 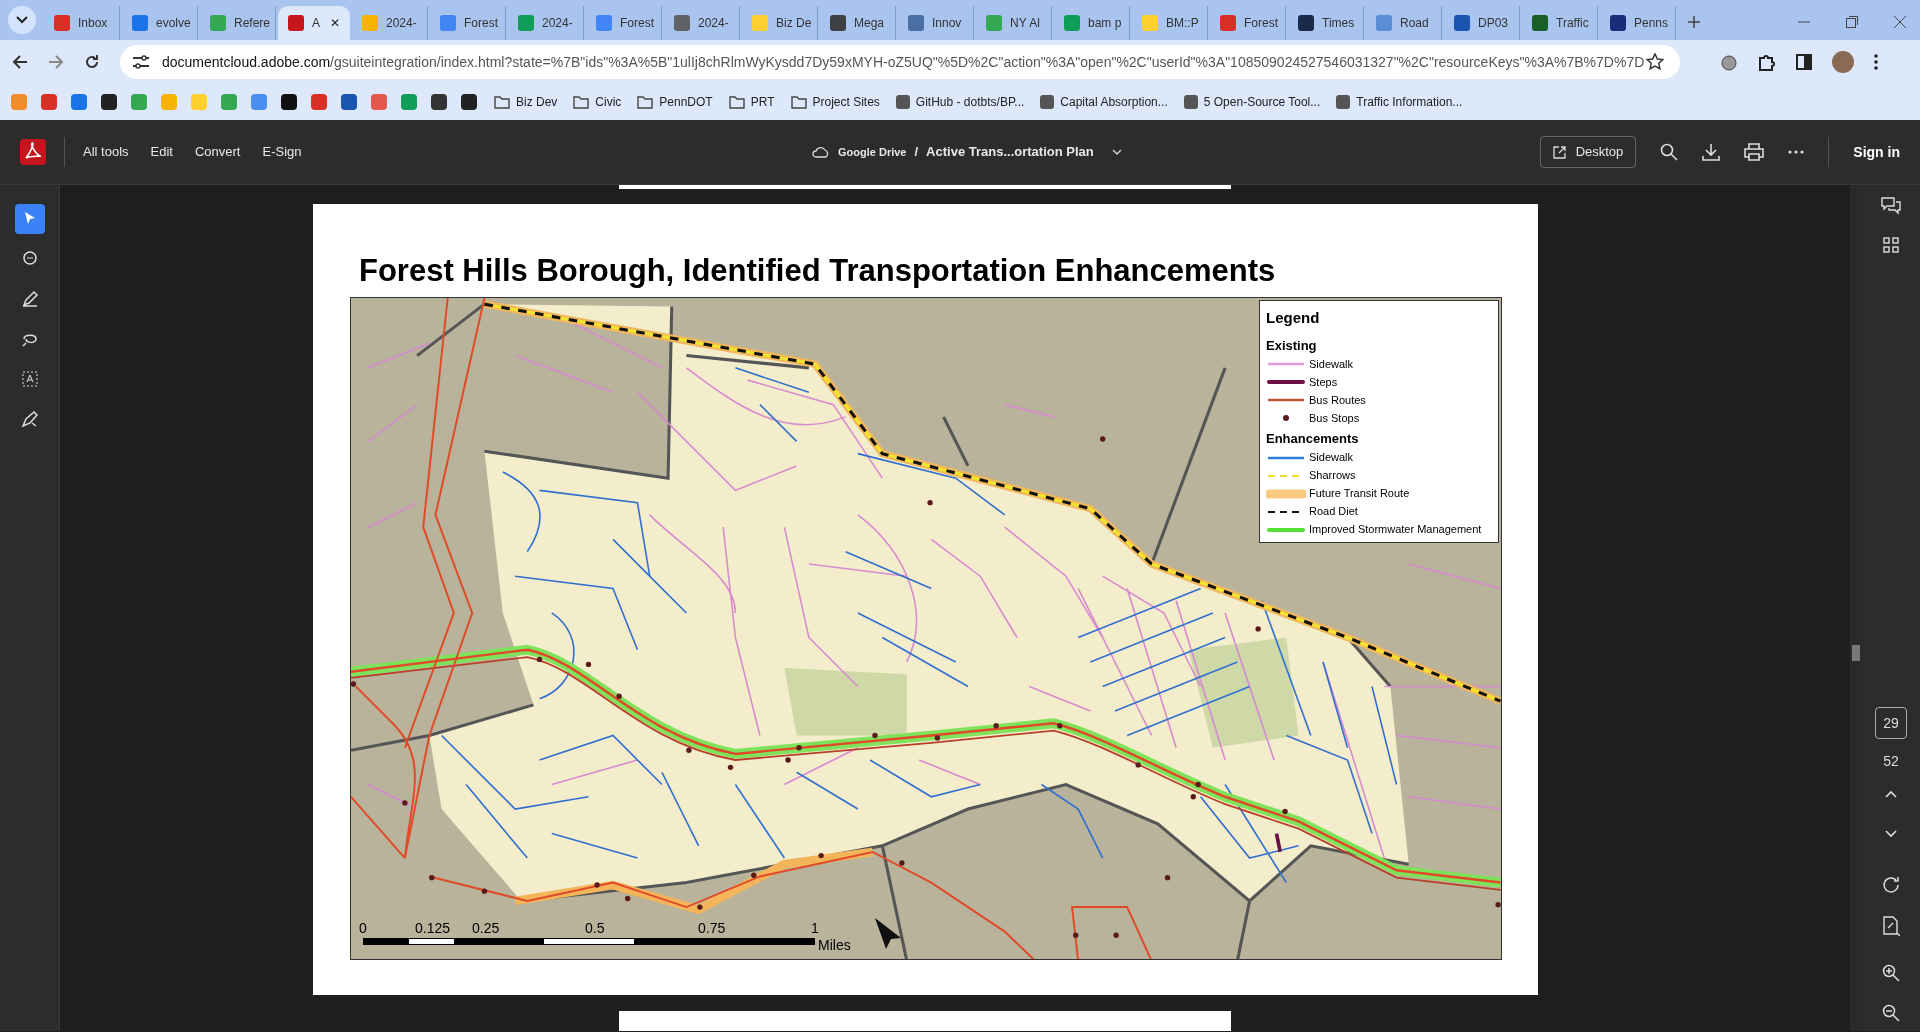 I want to click on legend-heading: Enhancements, so click(x=1313, y=439).